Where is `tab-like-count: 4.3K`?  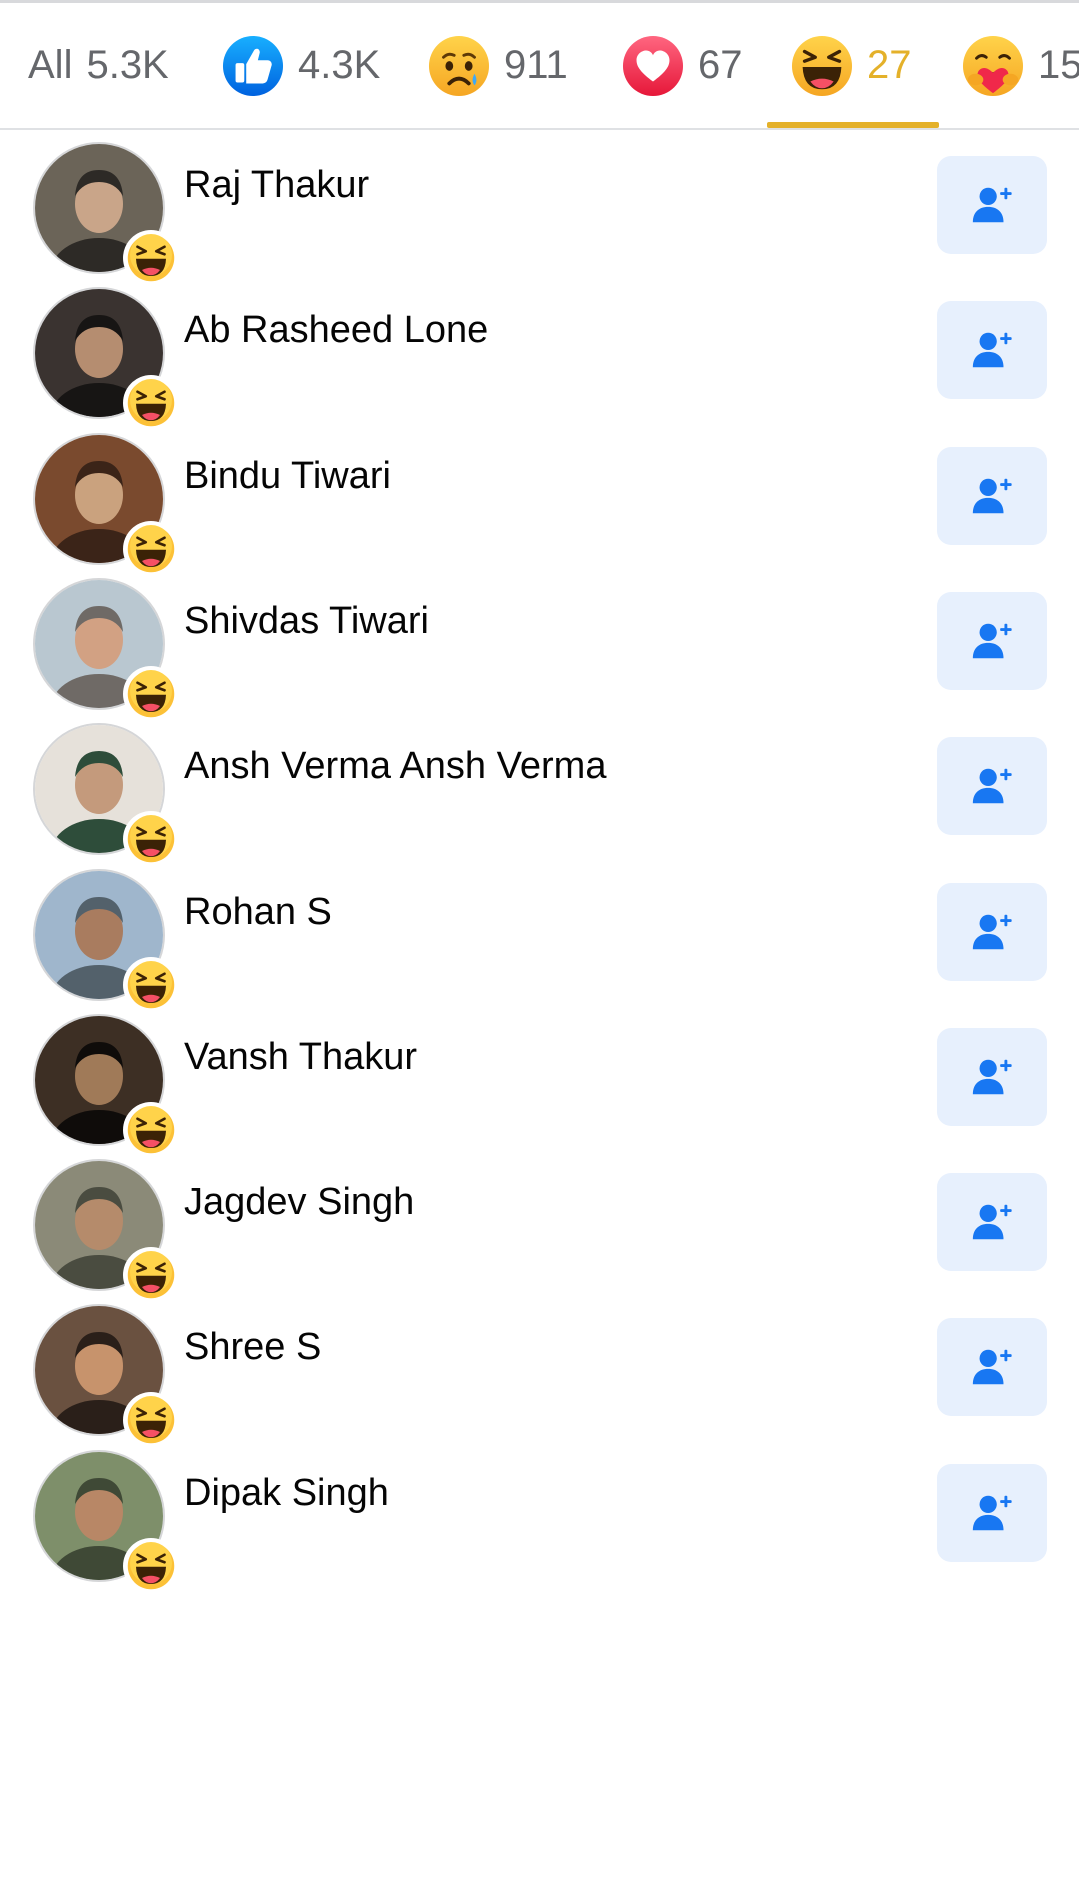
tab-like-count: 4.3K is located at coordinates (339, 65).